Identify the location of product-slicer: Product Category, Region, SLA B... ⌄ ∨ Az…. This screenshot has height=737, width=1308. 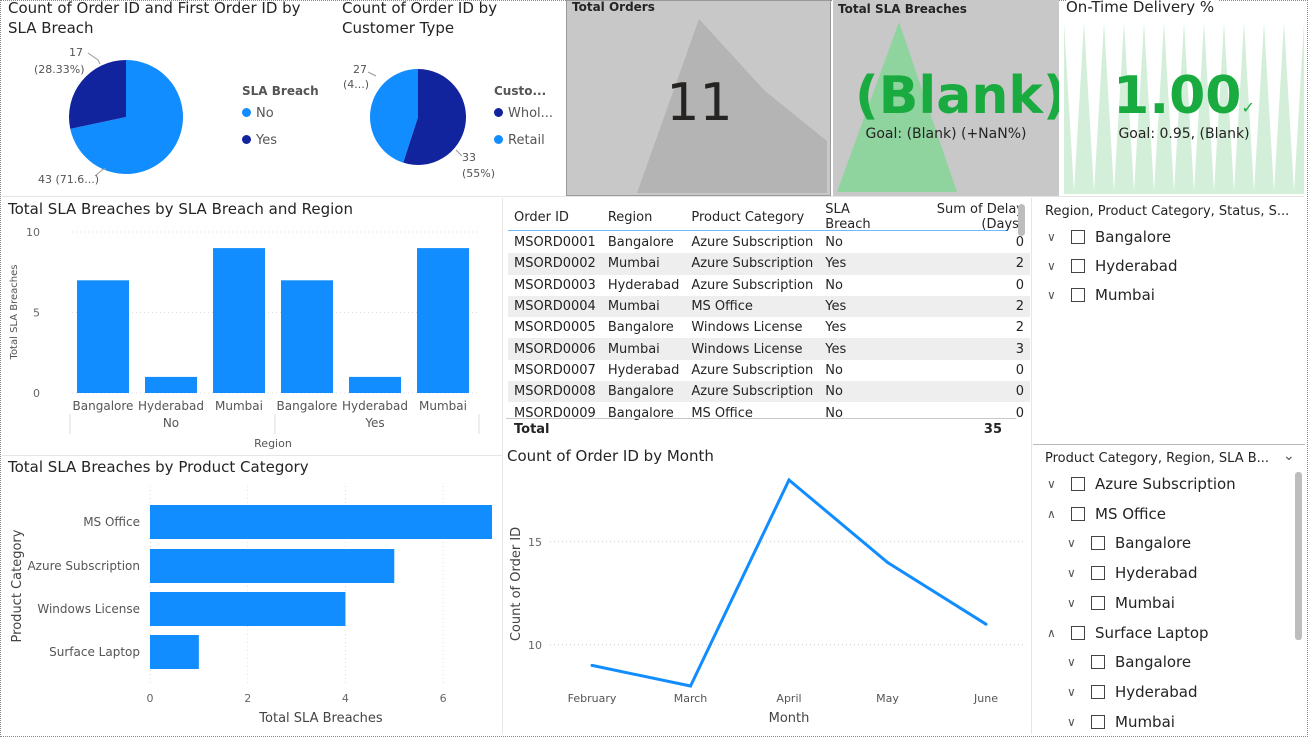
(1169, 590).